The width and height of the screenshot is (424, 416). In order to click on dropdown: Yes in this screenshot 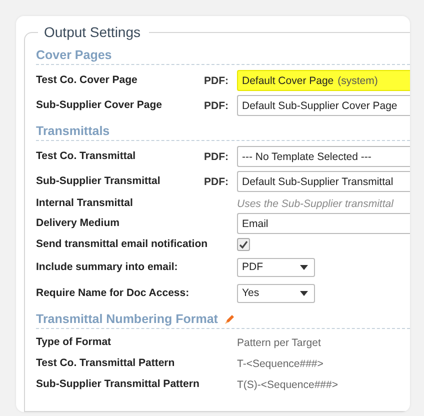, I will do `click(276, 293)`.